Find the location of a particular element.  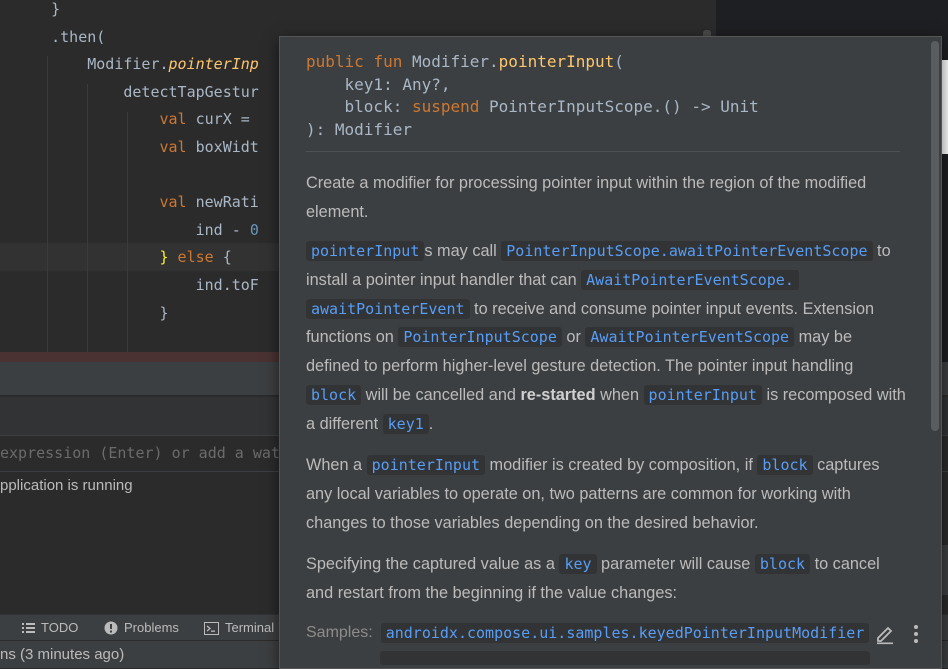

evaluate-expression-input: expression (Enter) or add a wat is located at coordinates (140, 453).